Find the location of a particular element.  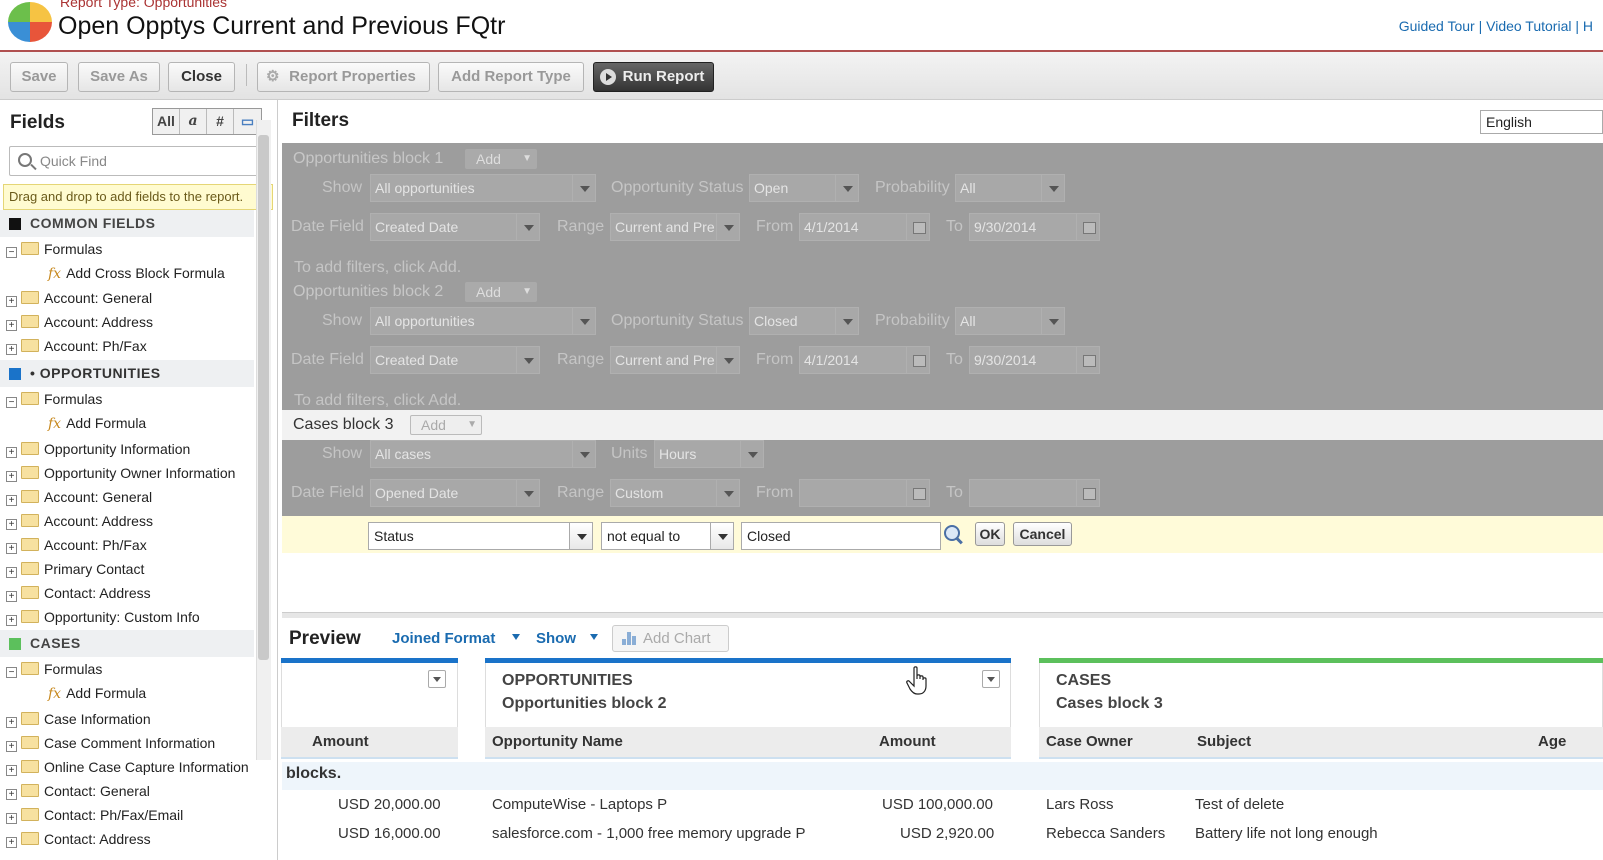

probability-select: All is located at coordinates (999, 188).